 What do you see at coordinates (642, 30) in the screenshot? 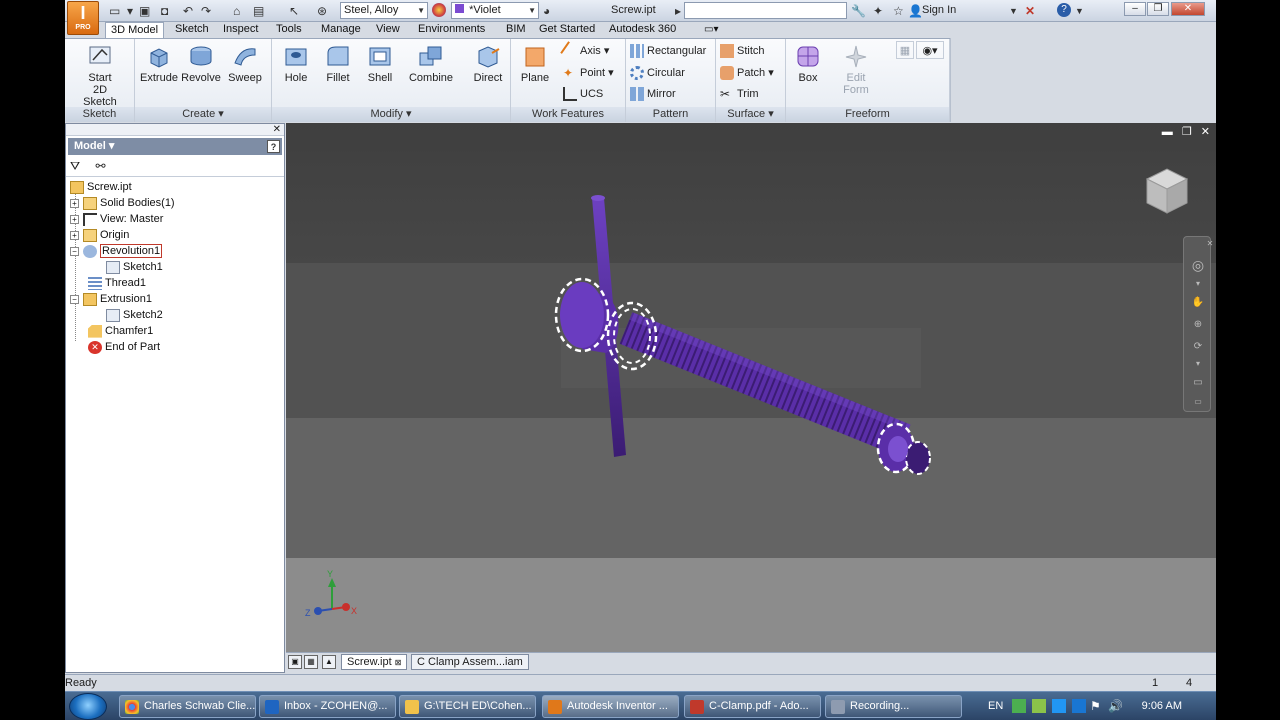
I see `tab-autodesk-360: Autodesk 360` at bounding box center [642, 30].